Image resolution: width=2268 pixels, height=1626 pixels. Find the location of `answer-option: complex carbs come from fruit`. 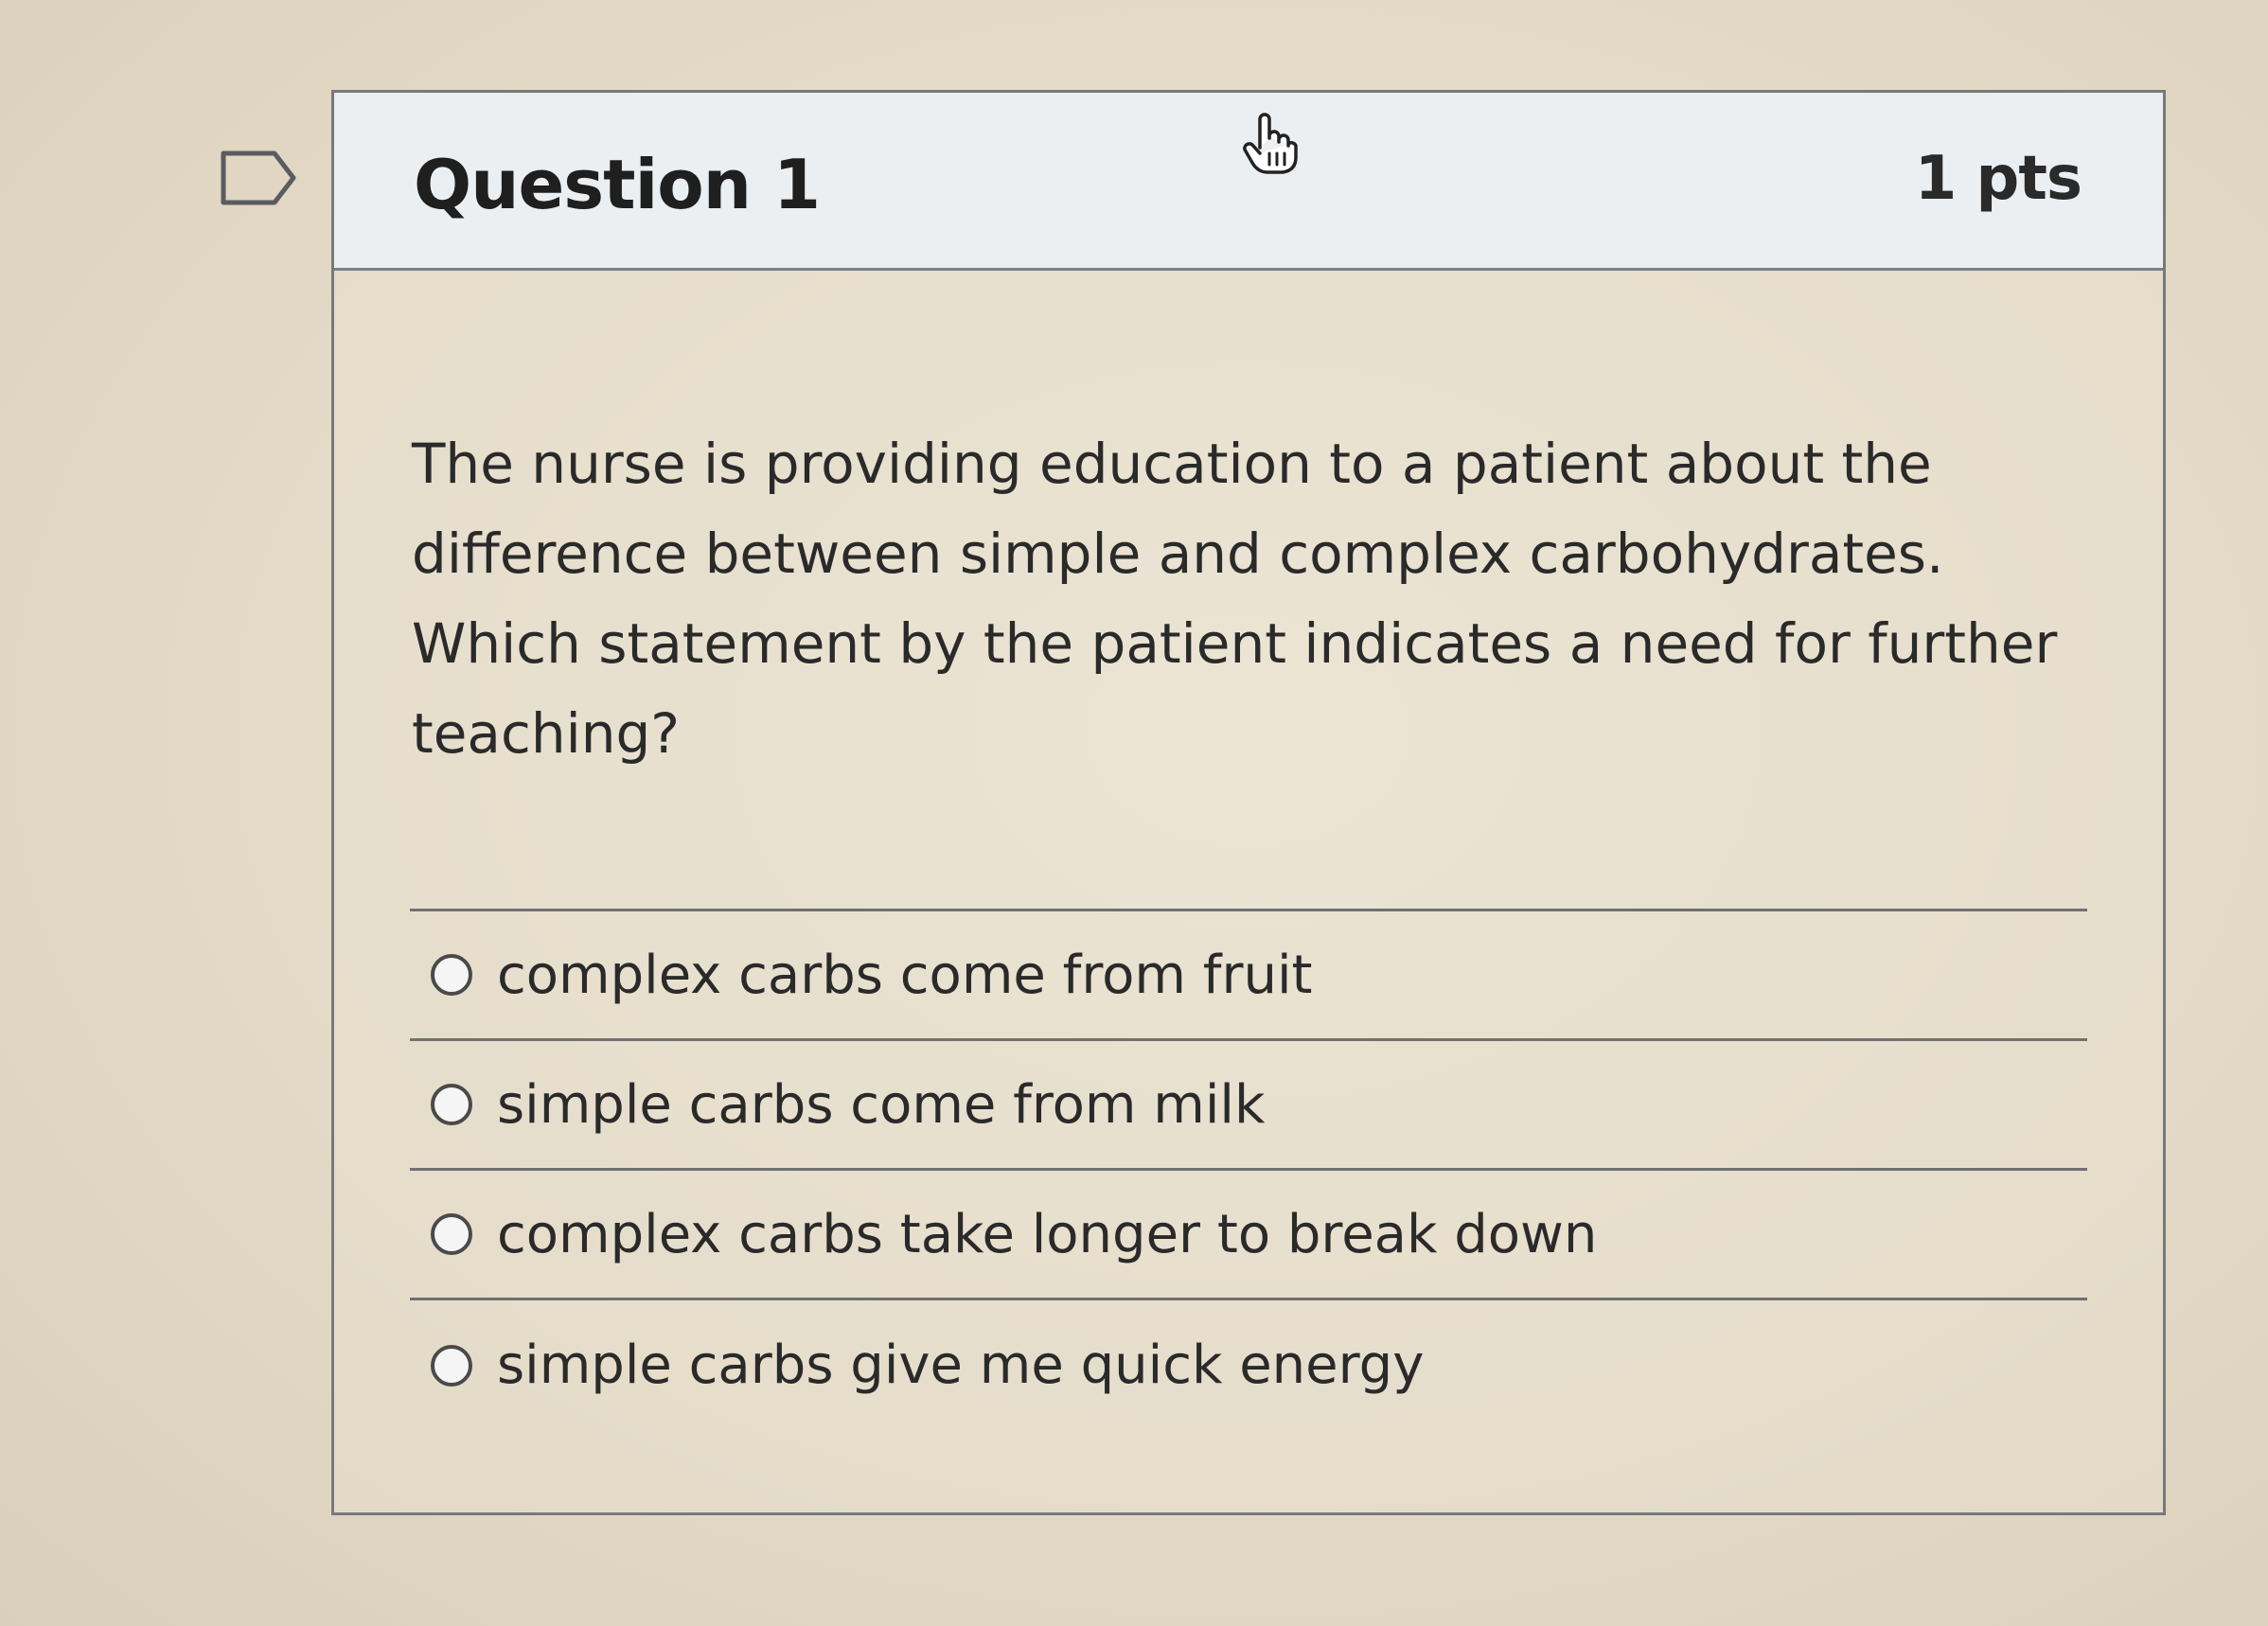

answer-option: complex carbs come from fruit is located at coordinates (1248, 976).